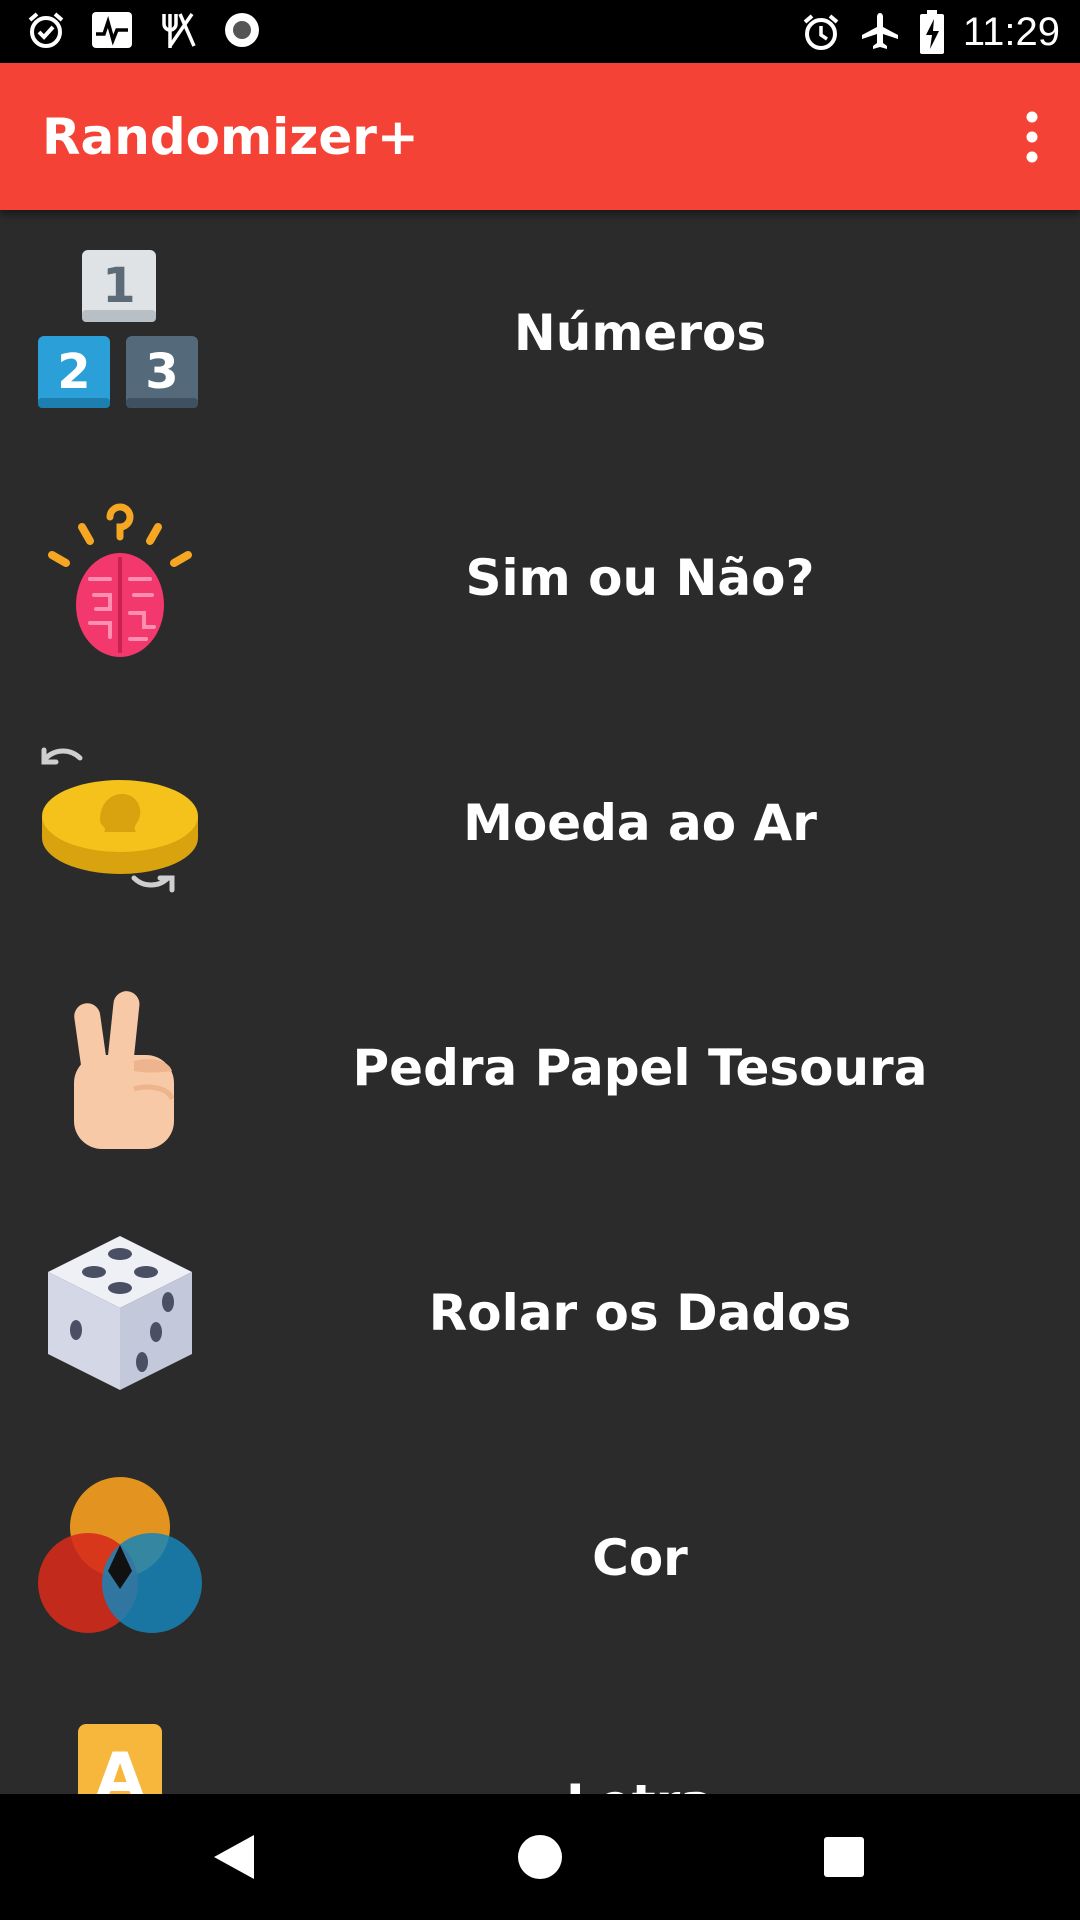  Describe the element at coordinates (879, 31) in the screenshot. I see `airplane-mode-icon` at that location.